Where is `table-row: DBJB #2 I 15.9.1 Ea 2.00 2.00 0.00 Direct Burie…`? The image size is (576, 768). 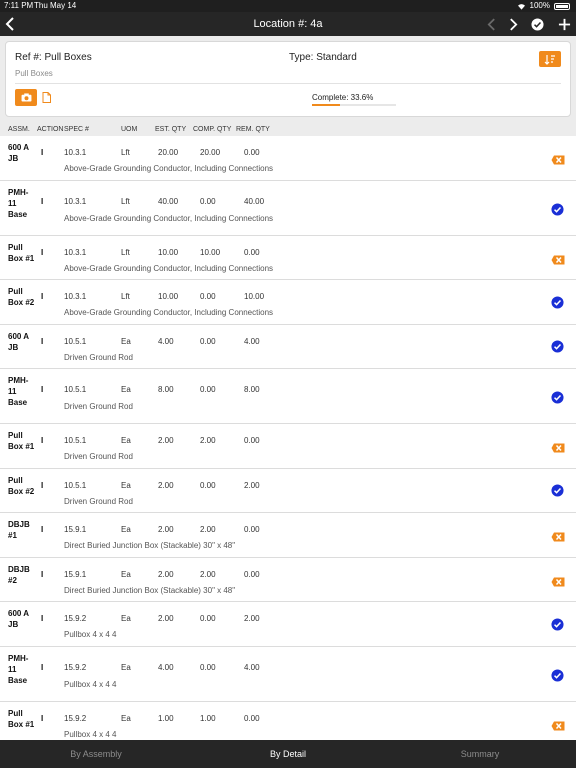
table-row: DBJB #2 I 15.9.1 Ea 2.00 2.00 0.00 Direct Burie… is located at coordinates (288, 579).